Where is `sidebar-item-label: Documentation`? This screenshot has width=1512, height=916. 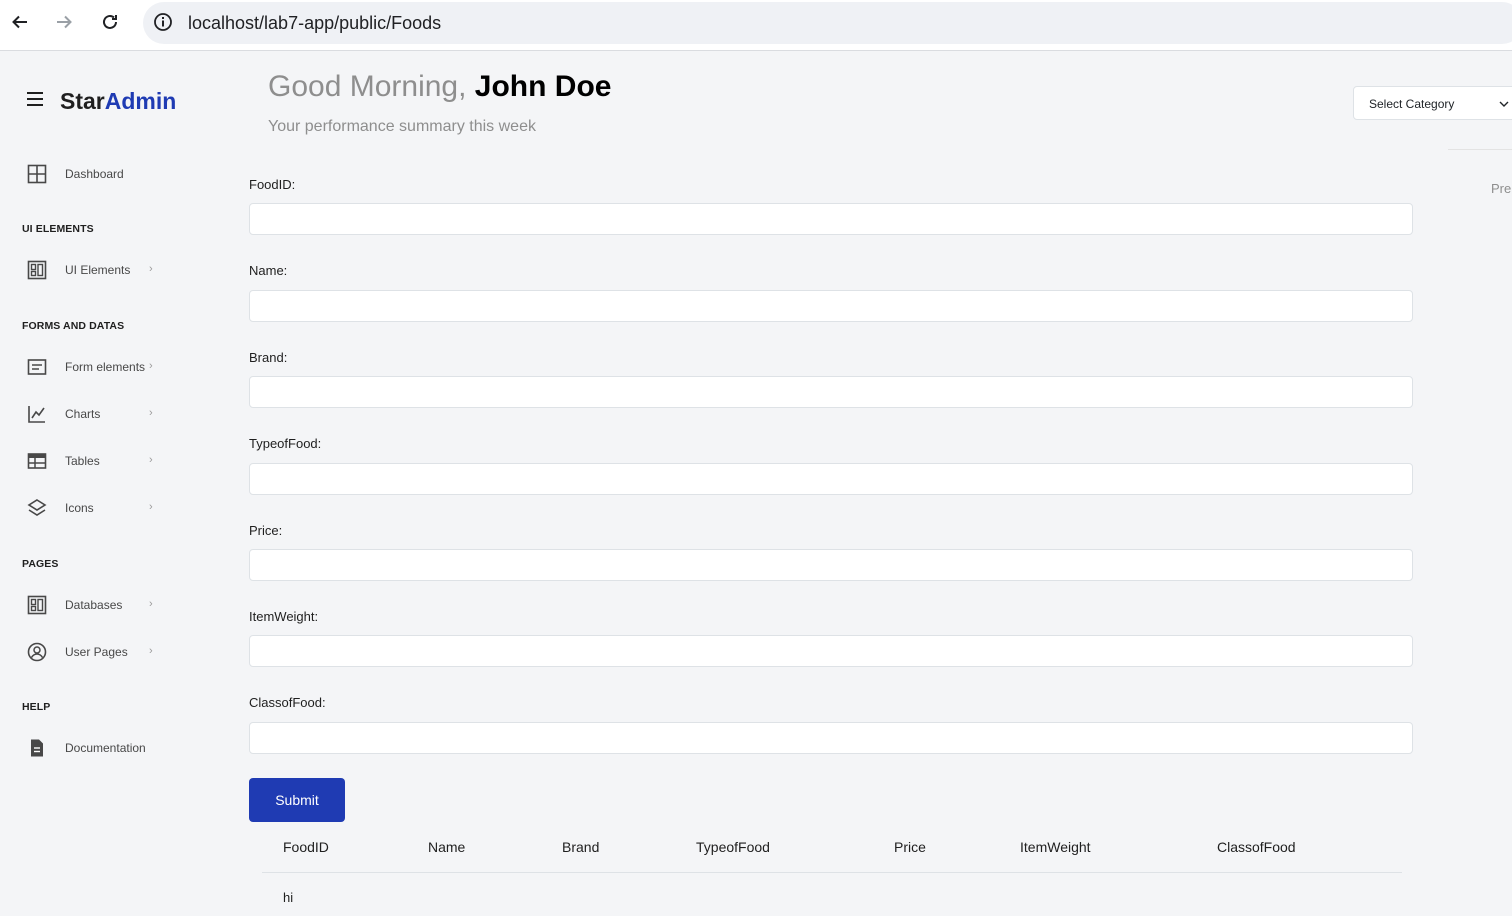
sidebar-item-label: Documentation is located at coordinates (105, 748).